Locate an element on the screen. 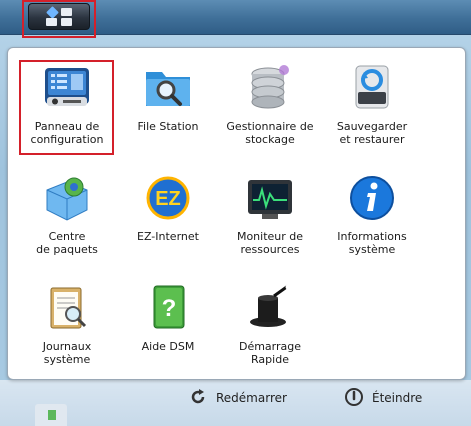 This screenshot has width=471, height=426. app-label: EZ-Internet is located at coordinates (168, 236).